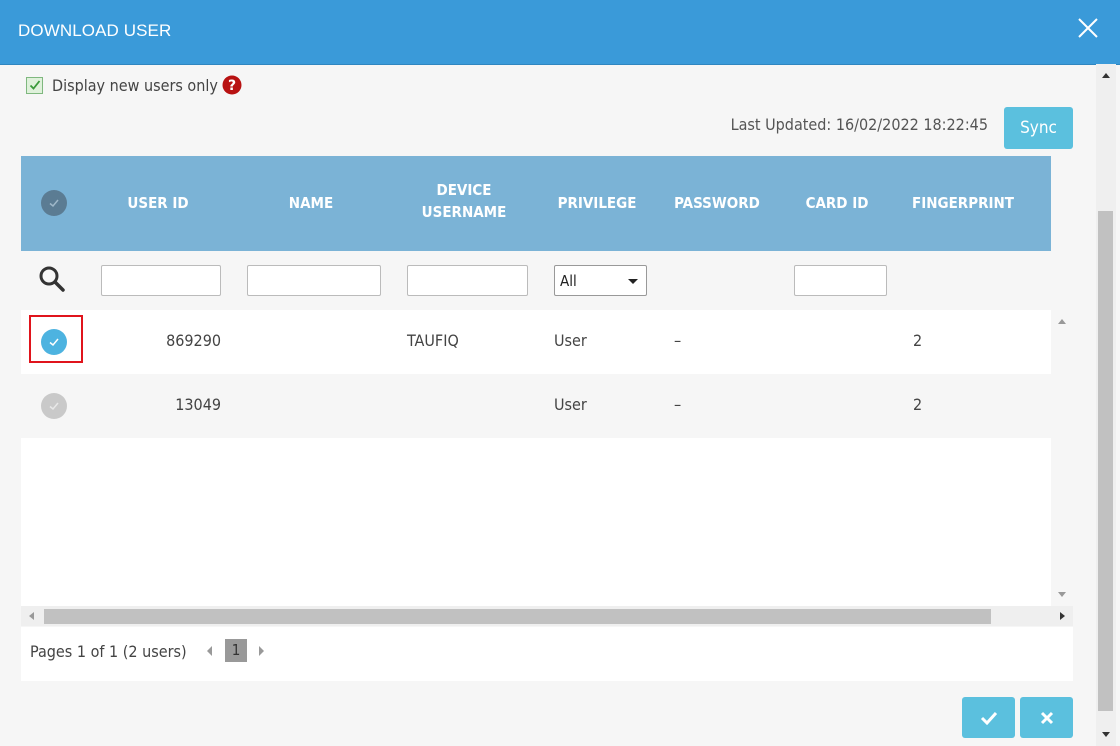  I want to click on new-users-checkbox, so click(34, 85).